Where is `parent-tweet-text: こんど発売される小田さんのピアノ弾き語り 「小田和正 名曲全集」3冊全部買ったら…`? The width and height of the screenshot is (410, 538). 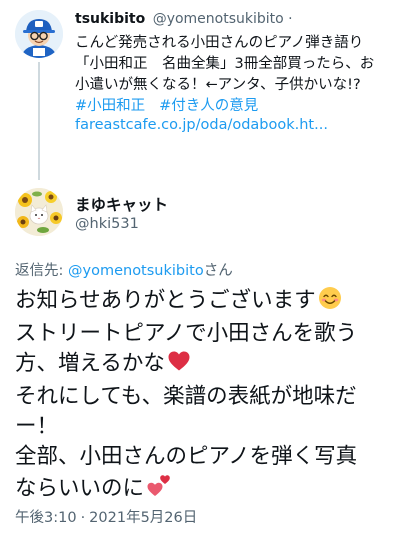 parent-tweet-text: こんど発売される小田さんのピアノ弾き語り 「小田和正 名曲全集」3冊全部買ったら… is located at coordinates (237, 75).